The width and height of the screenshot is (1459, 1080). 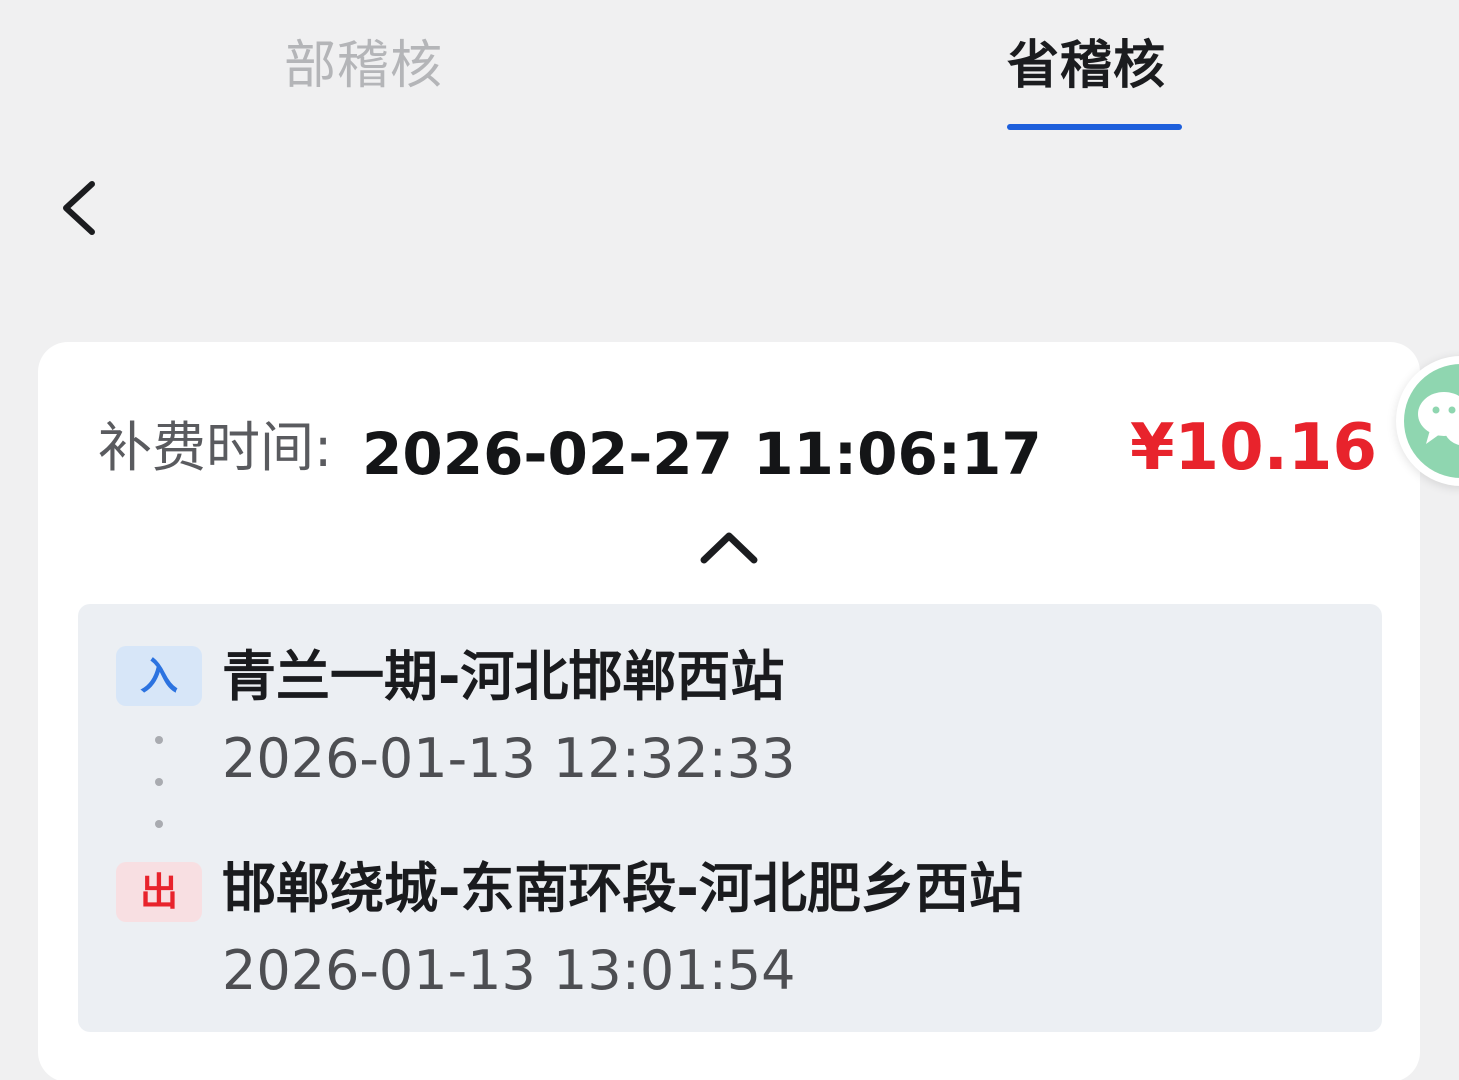 What do you see at coordinates (509, 758) in the screenshot?
I see `entry-time: 2026-01-13 12:32:33` at bounding box center [509, 758].